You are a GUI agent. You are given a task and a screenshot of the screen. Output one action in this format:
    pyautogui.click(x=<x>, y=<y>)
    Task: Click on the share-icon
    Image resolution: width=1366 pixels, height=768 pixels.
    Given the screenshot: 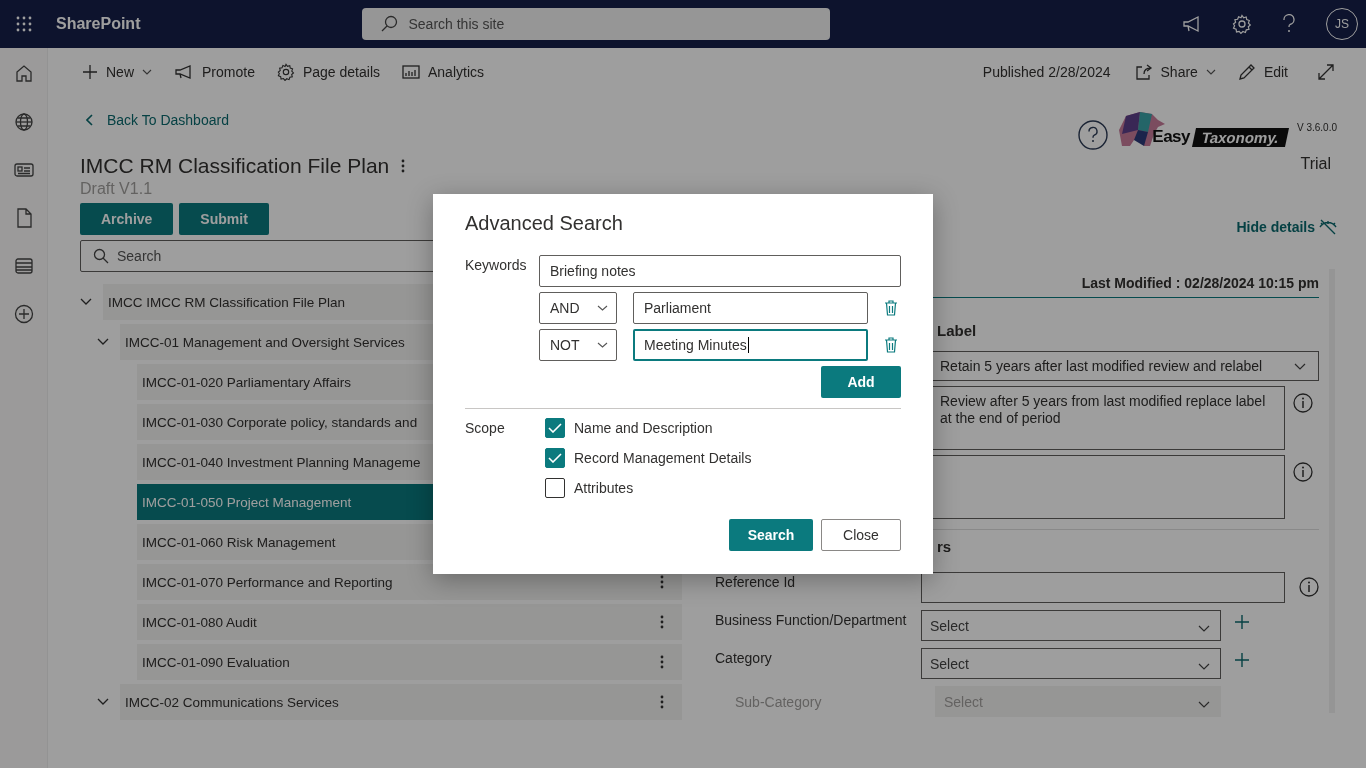 What is the action you would take?
    pyautogui.click(x=1143, y=72)
    